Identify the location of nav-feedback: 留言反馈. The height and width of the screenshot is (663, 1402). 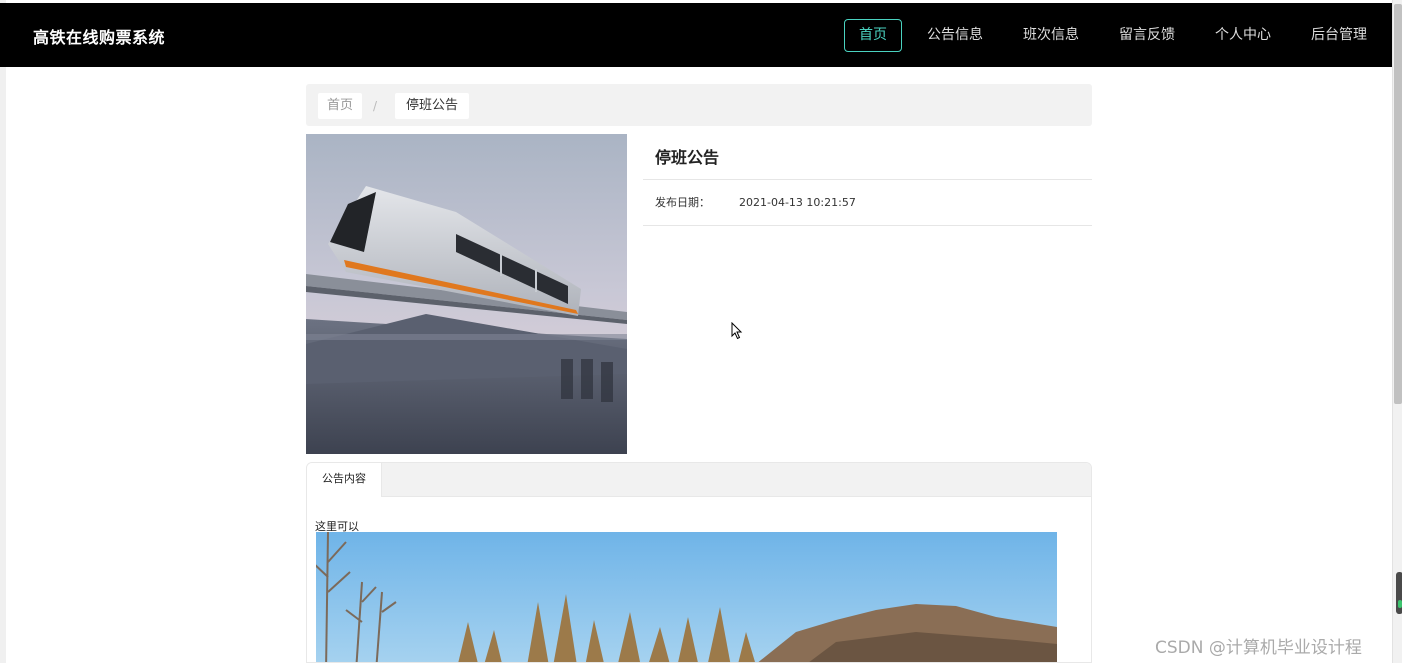
(1147, 35).